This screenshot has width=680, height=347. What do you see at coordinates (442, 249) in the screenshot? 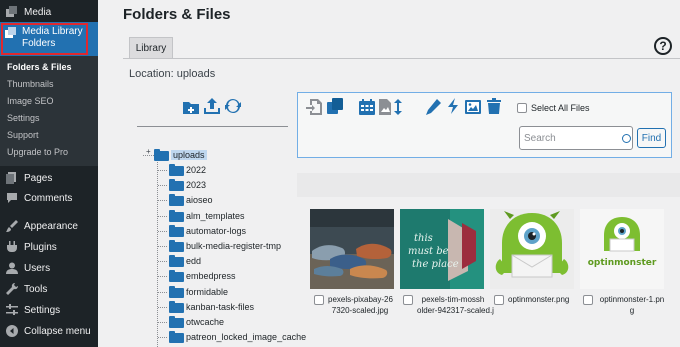
I see `media-thumbnail-sign: this must be the place` at bounding box center [442, 249].